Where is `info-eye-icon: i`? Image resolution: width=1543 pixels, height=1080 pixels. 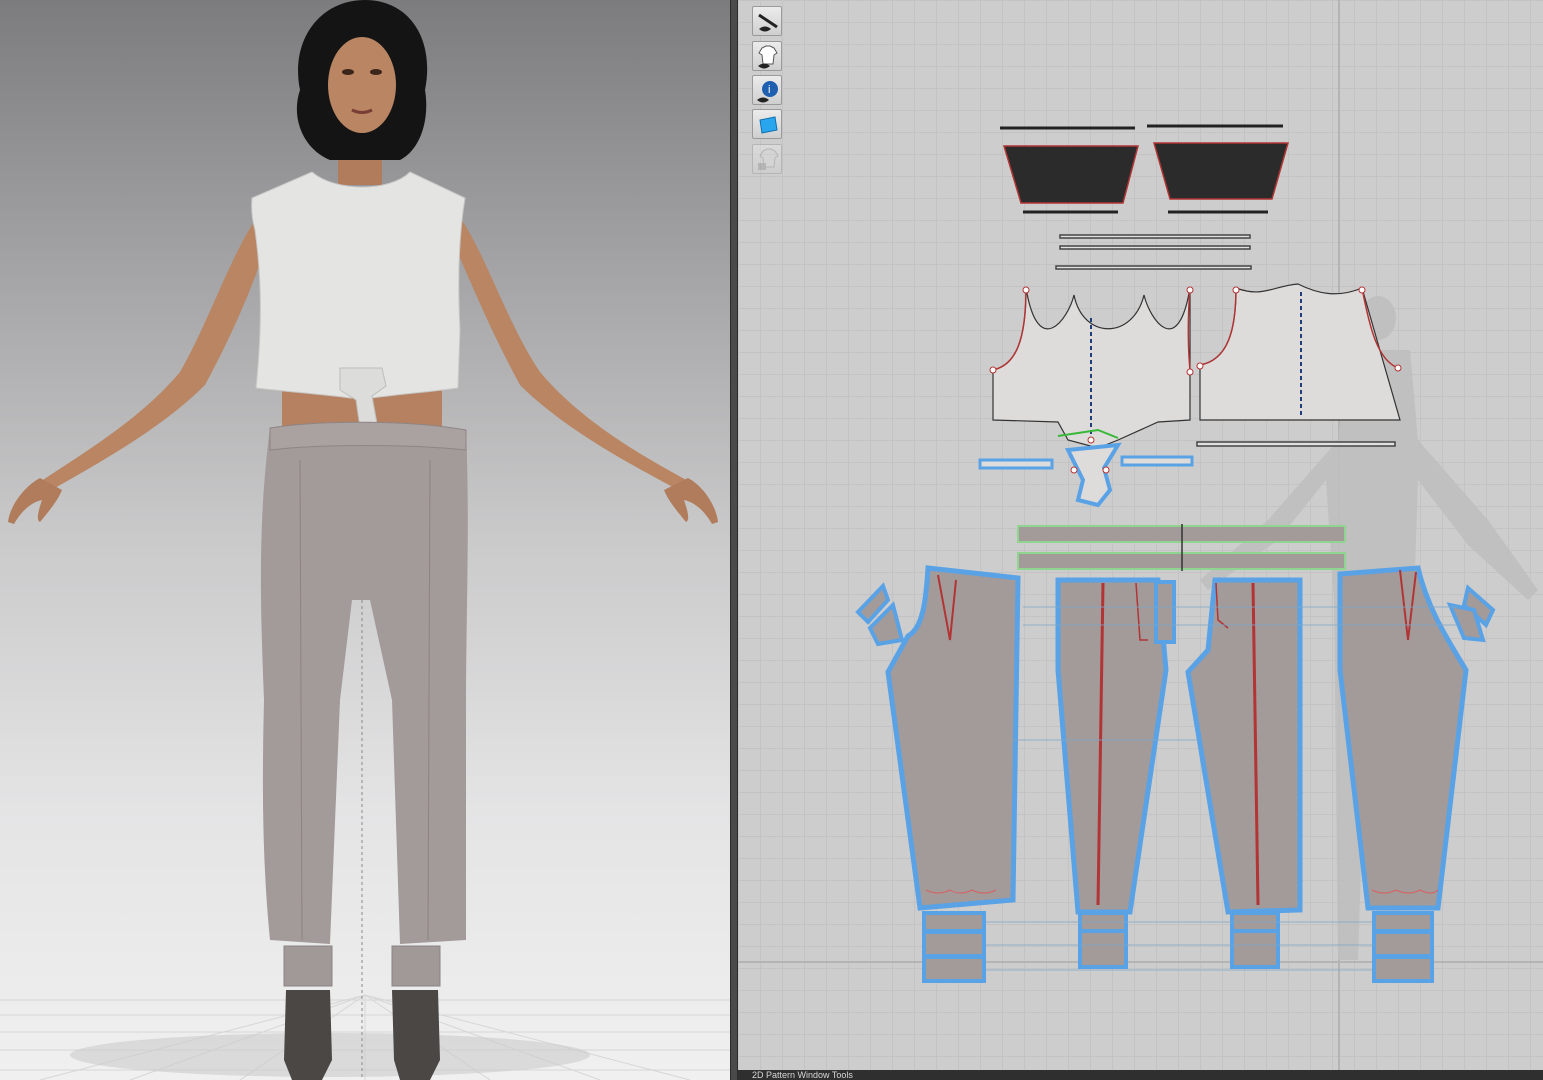
info-eye-icon: i is located at coordinates (767, 90).